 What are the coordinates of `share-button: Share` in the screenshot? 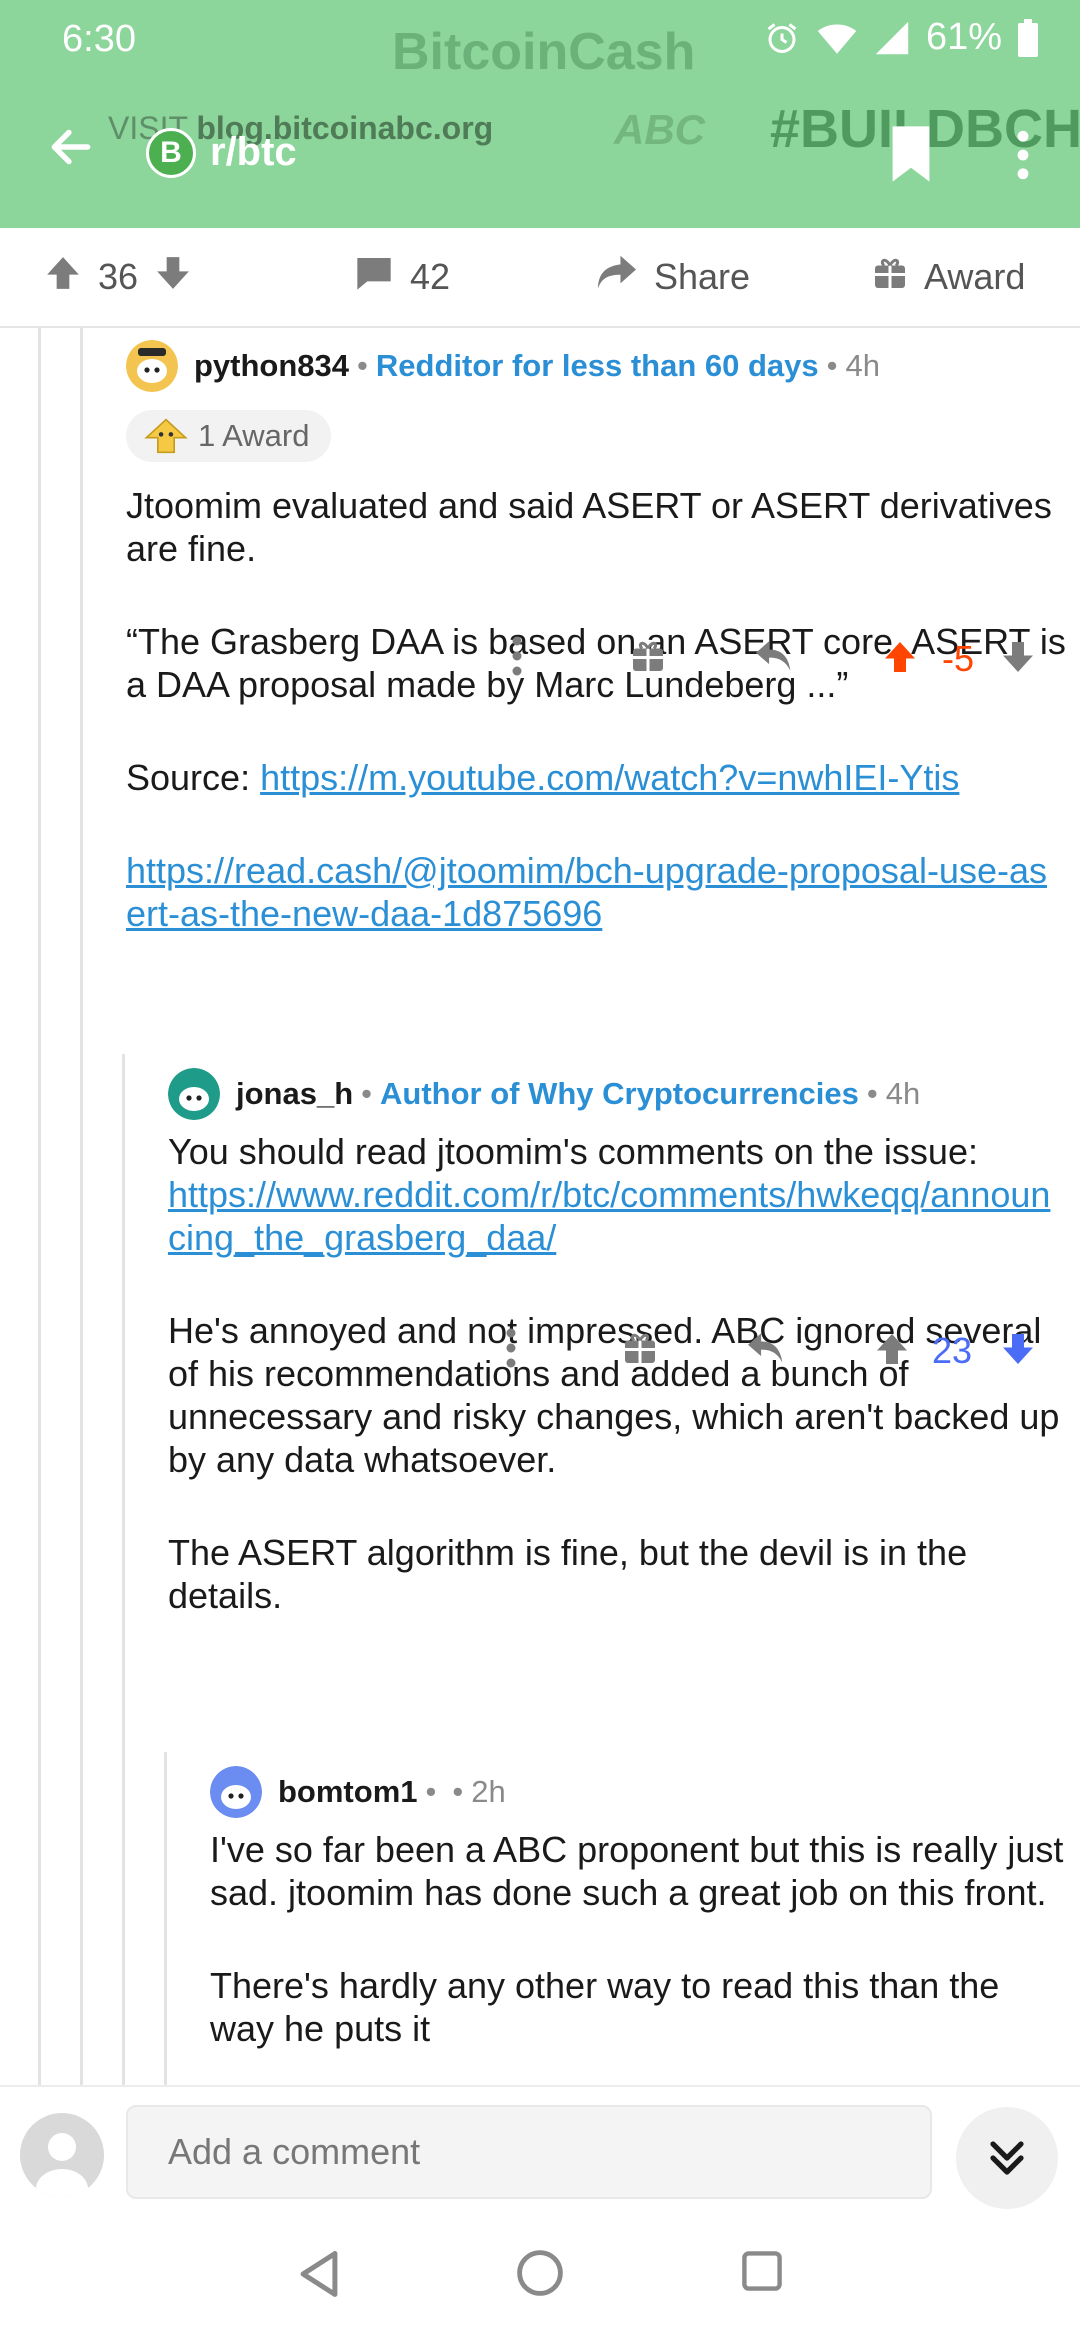 It's located at (673, 277).